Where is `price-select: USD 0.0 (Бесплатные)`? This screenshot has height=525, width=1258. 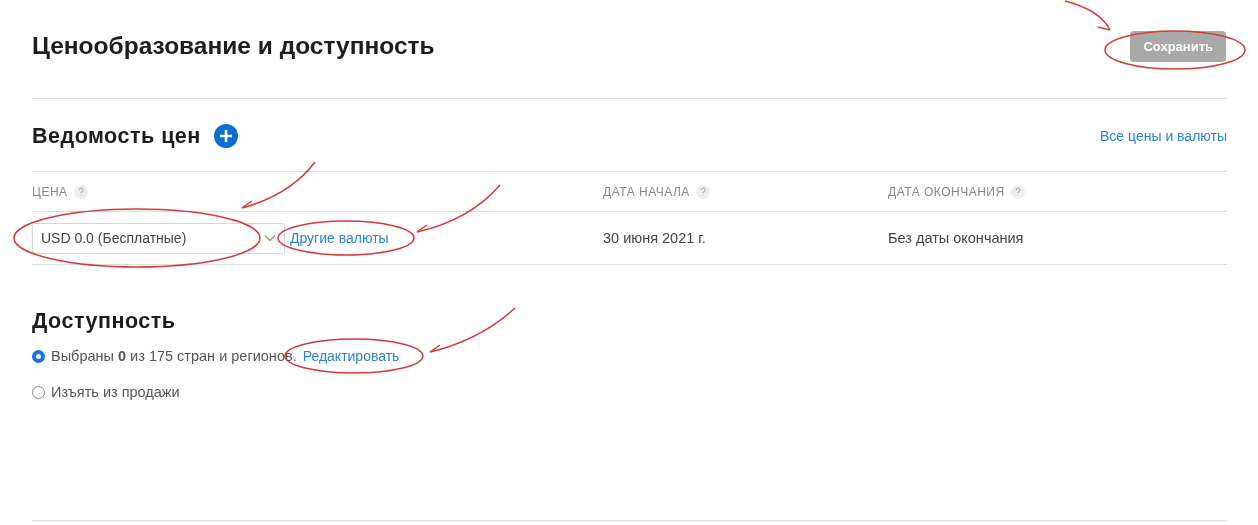 price-select: USD 0.0 (Бесплатные) is located at coordinates (158, 238).